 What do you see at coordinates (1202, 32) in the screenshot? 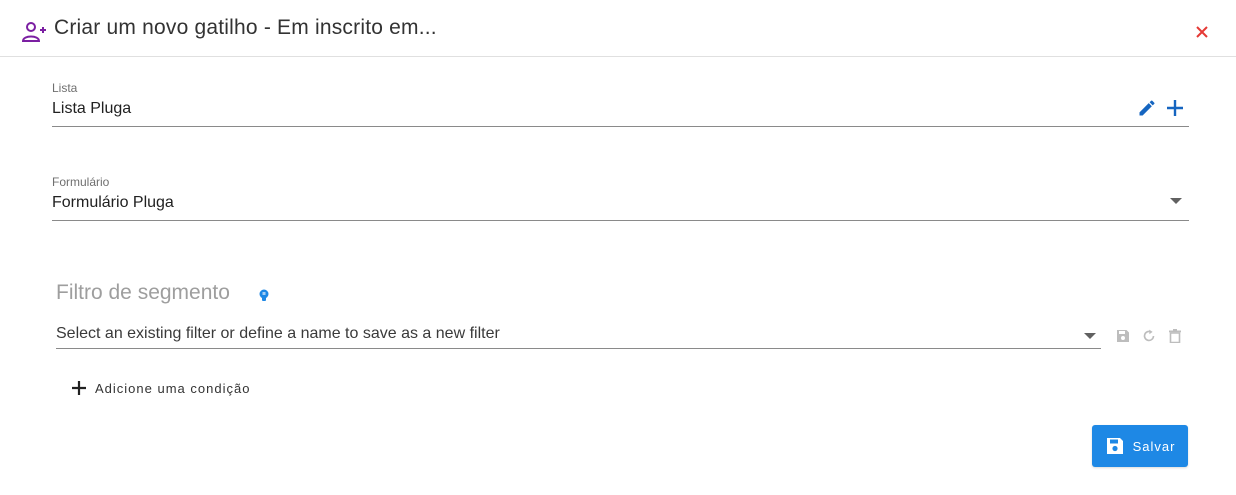
I see `close-icon` at bounding box center [1202, 32].